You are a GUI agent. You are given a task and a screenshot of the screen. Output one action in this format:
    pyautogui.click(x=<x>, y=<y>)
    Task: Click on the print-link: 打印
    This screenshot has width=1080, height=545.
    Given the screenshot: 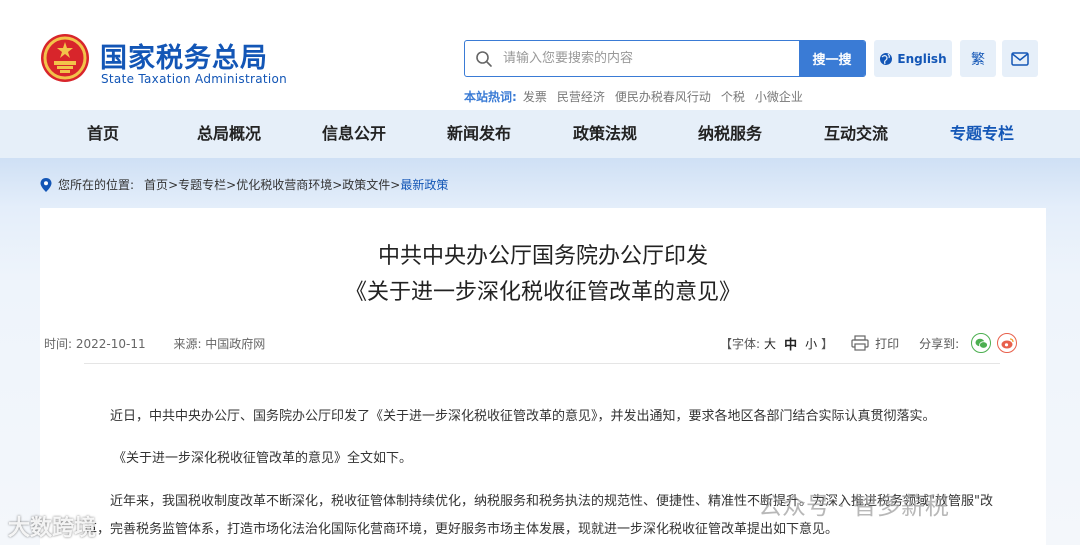 What is the action you would take?
    pyautogui.click(x=887, y=343)
    